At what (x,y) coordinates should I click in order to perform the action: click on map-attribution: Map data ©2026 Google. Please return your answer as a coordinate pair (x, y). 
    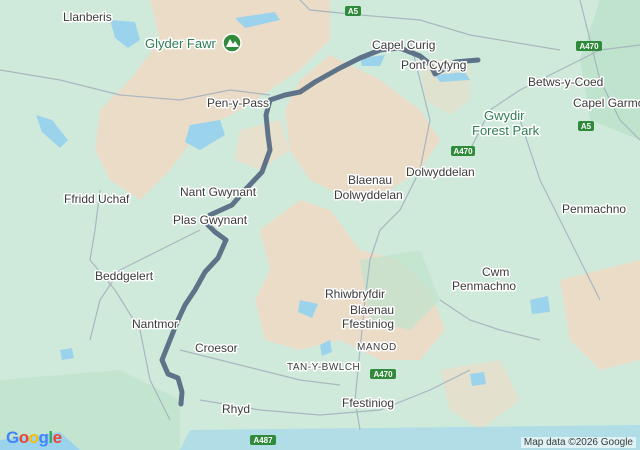
    Looking at the image, I should click on (578, 442).